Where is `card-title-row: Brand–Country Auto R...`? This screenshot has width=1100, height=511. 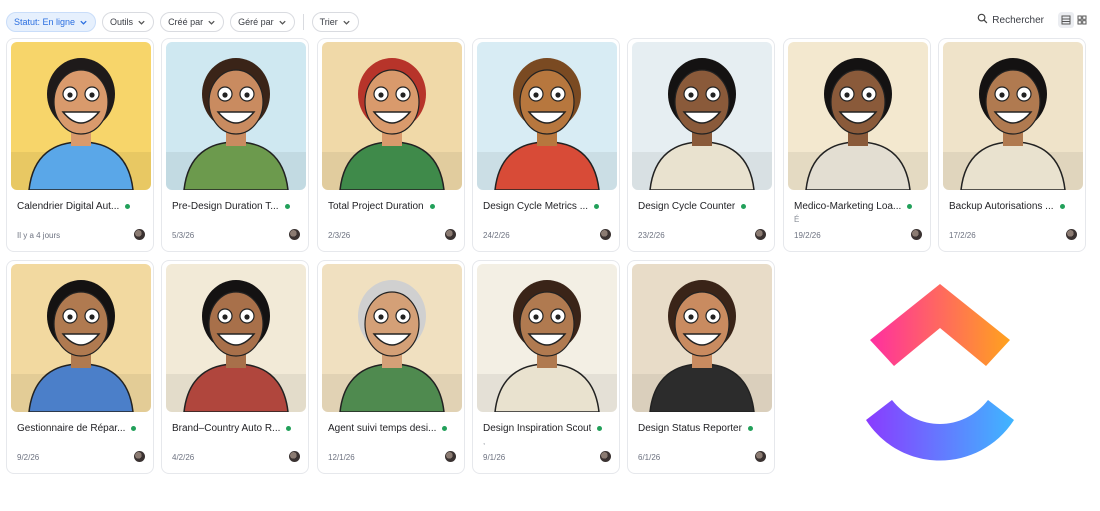 card-title-row: Brand–Country Auto R... is located at coordinates (237, 428).